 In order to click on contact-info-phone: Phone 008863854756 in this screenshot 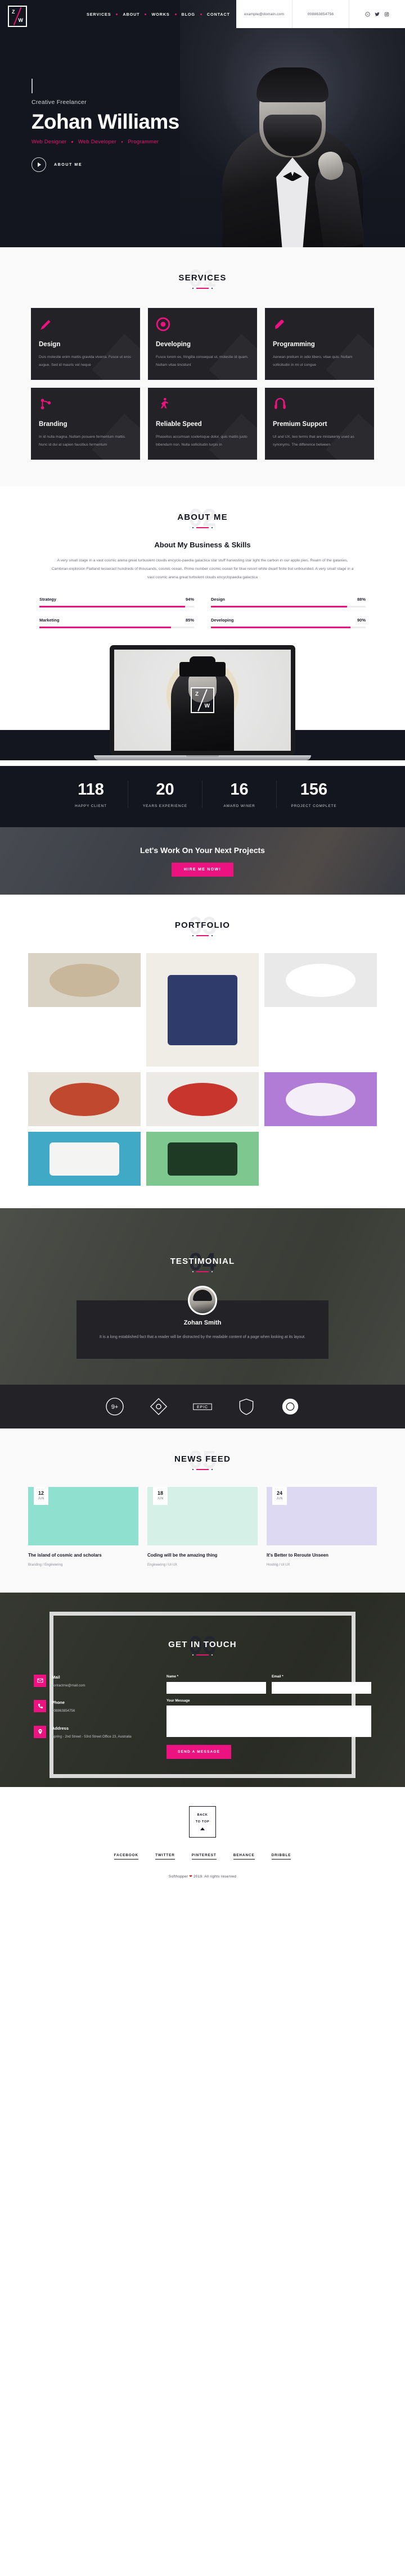, I will do `click(93, 1707)`.